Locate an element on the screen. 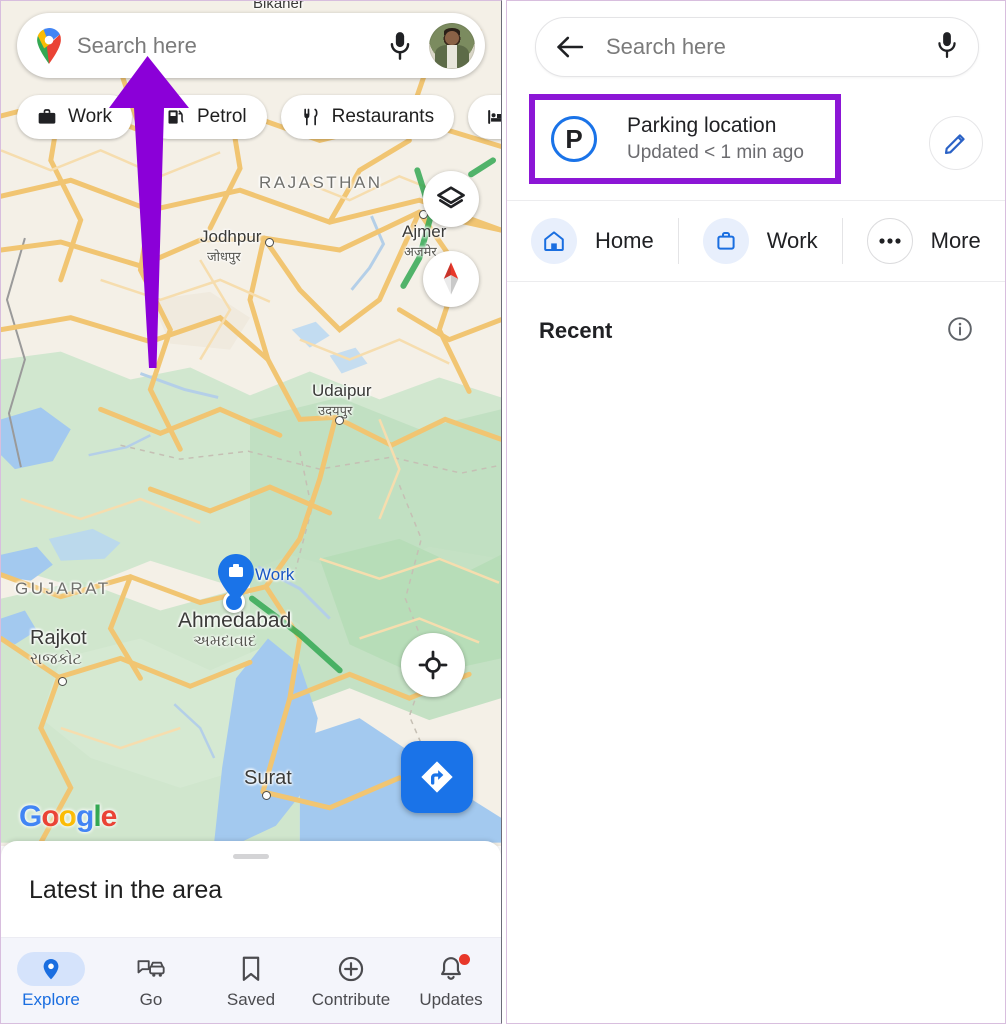 The width and height of the screenshot is (1008, 1024). quick-item-more-label: More is located at coordinates (955, 240).